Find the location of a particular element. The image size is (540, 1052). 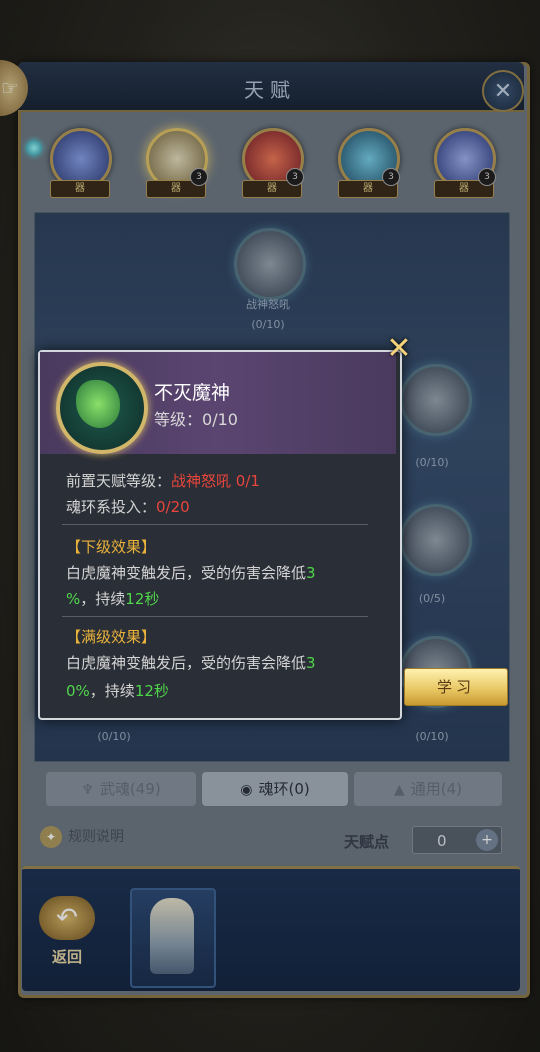

next-effect-line2: %，持续12秒 is located at coordinates (113, 599).